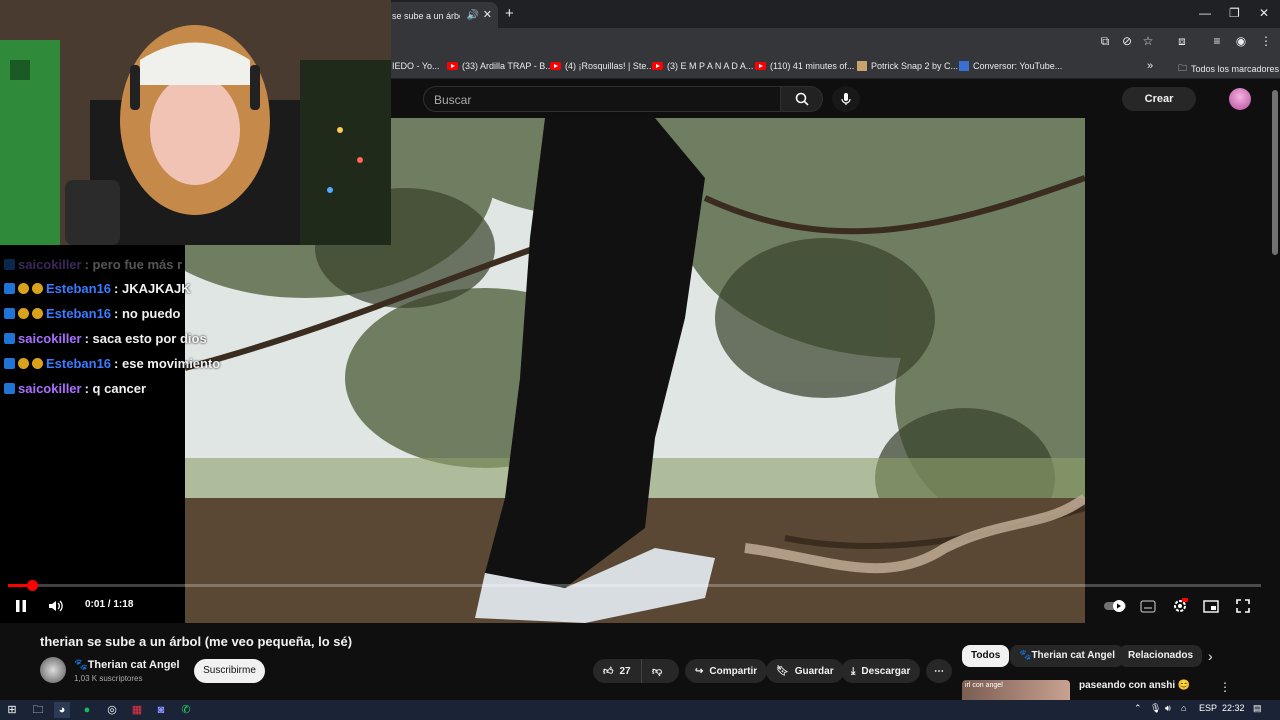 This screenshot has width=1280, height=720. What do you see at coordinates (634, 585) in the screenshot?
I see `progress-bar` at bounding box center [634, 585].